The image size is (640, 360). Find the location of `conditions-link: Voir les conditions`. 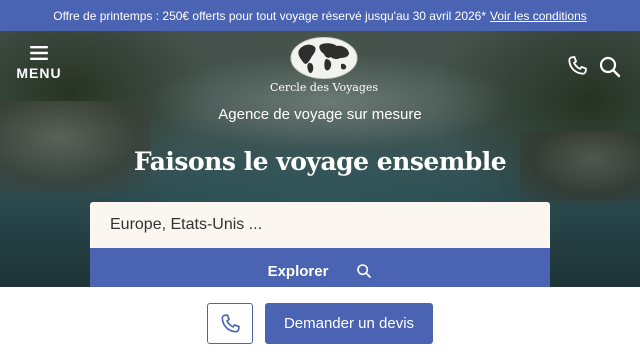

conditions-link: Voir les conditions is located at coordinates (538, 16).